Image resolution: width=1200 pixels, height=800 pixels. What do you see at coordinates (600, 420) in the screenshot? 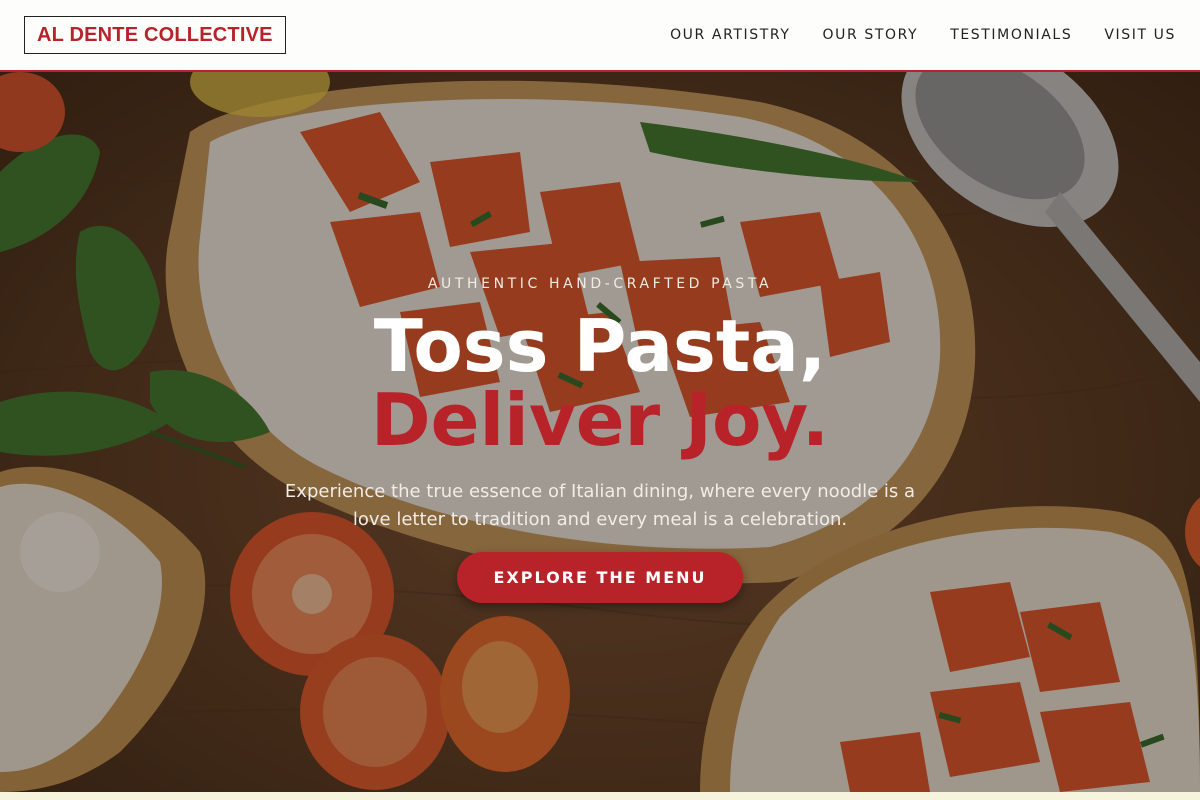
I see `hero-title-line2: Deliver Joy.` at bounding box center [600, 420].